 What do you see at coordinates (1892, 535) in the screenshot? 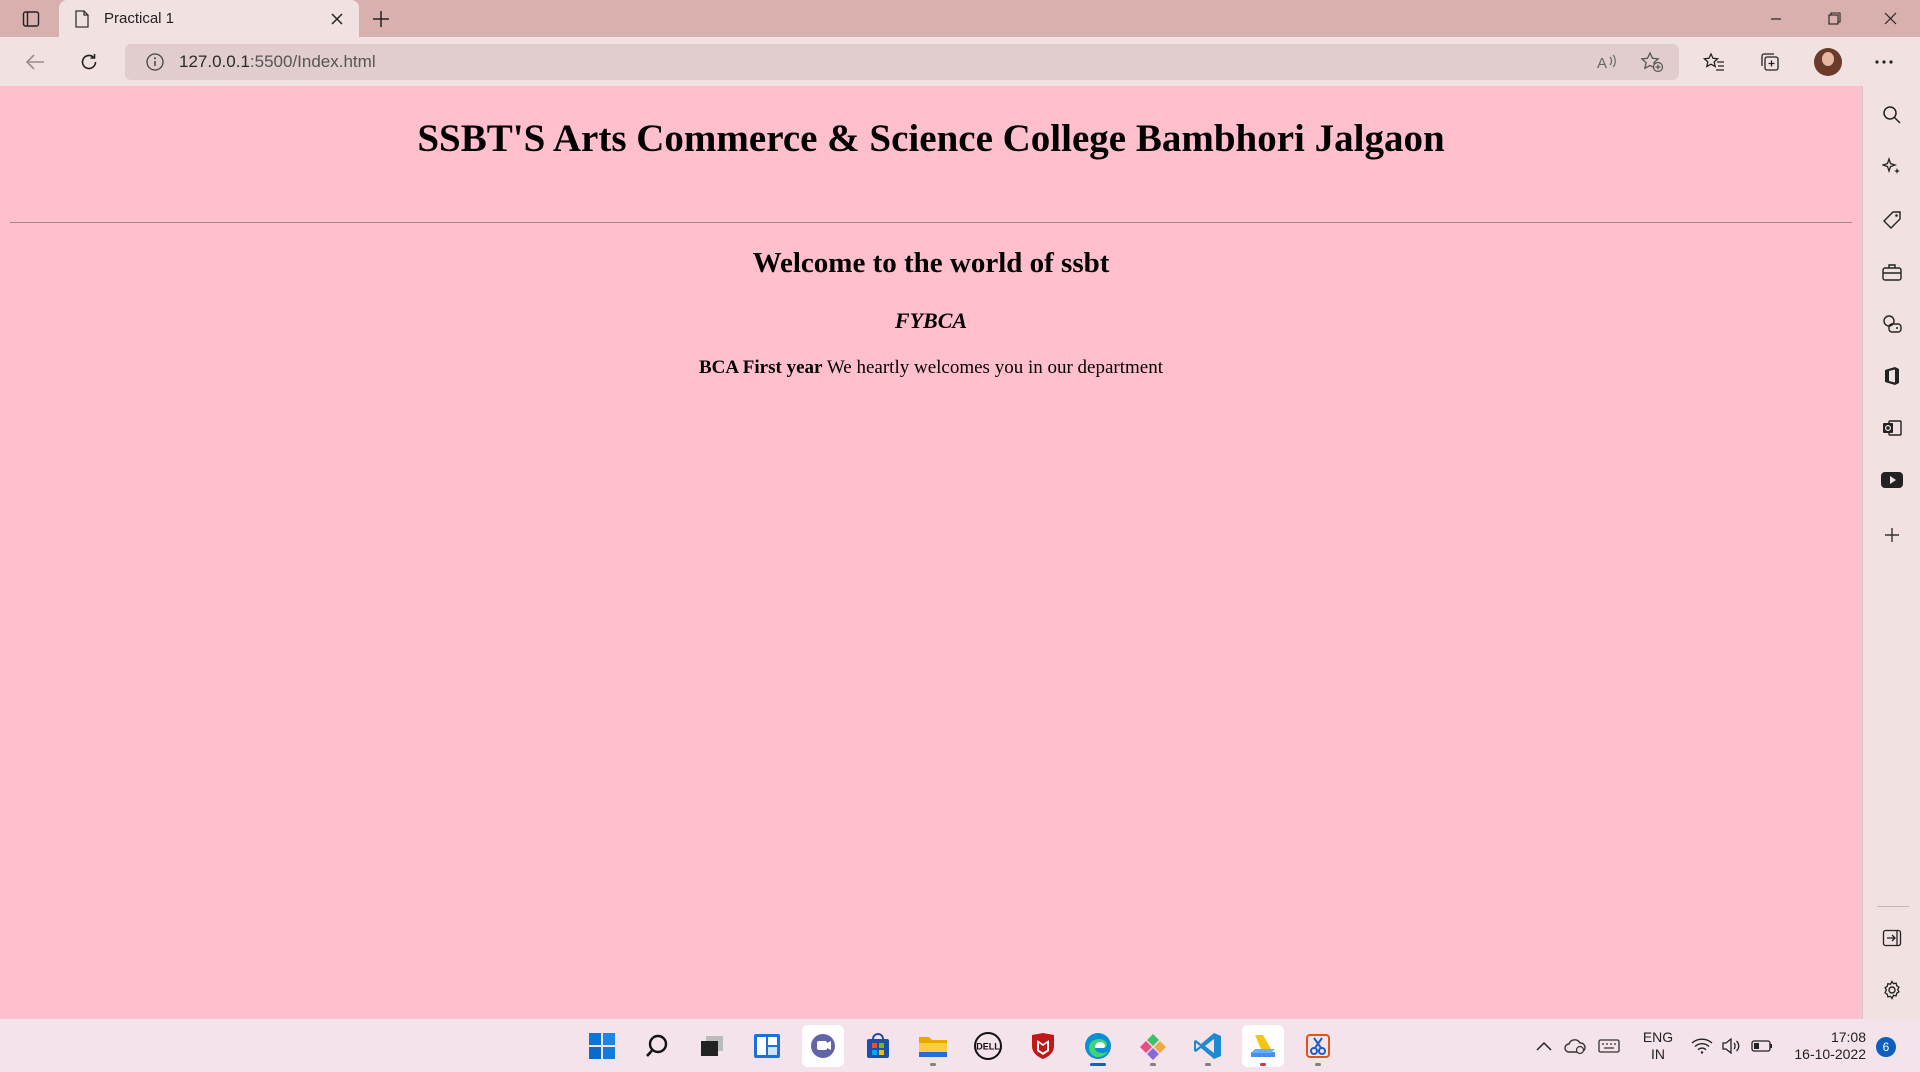
I see `sidebar-add-button` at bounding box center [1892, 535].